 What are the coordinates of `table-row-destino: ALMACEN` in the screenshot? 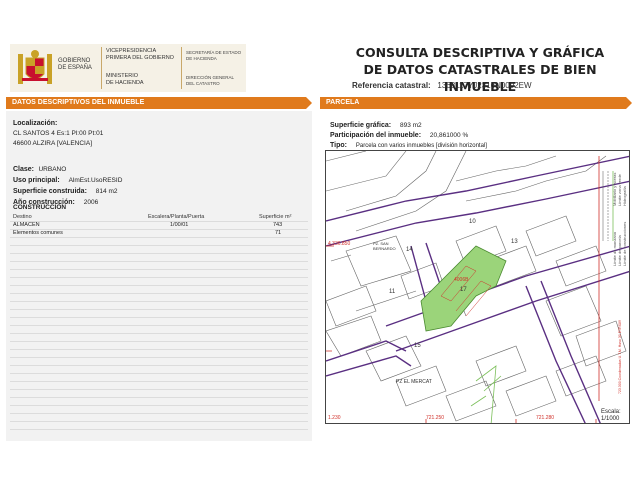 It's located at (26, 225).